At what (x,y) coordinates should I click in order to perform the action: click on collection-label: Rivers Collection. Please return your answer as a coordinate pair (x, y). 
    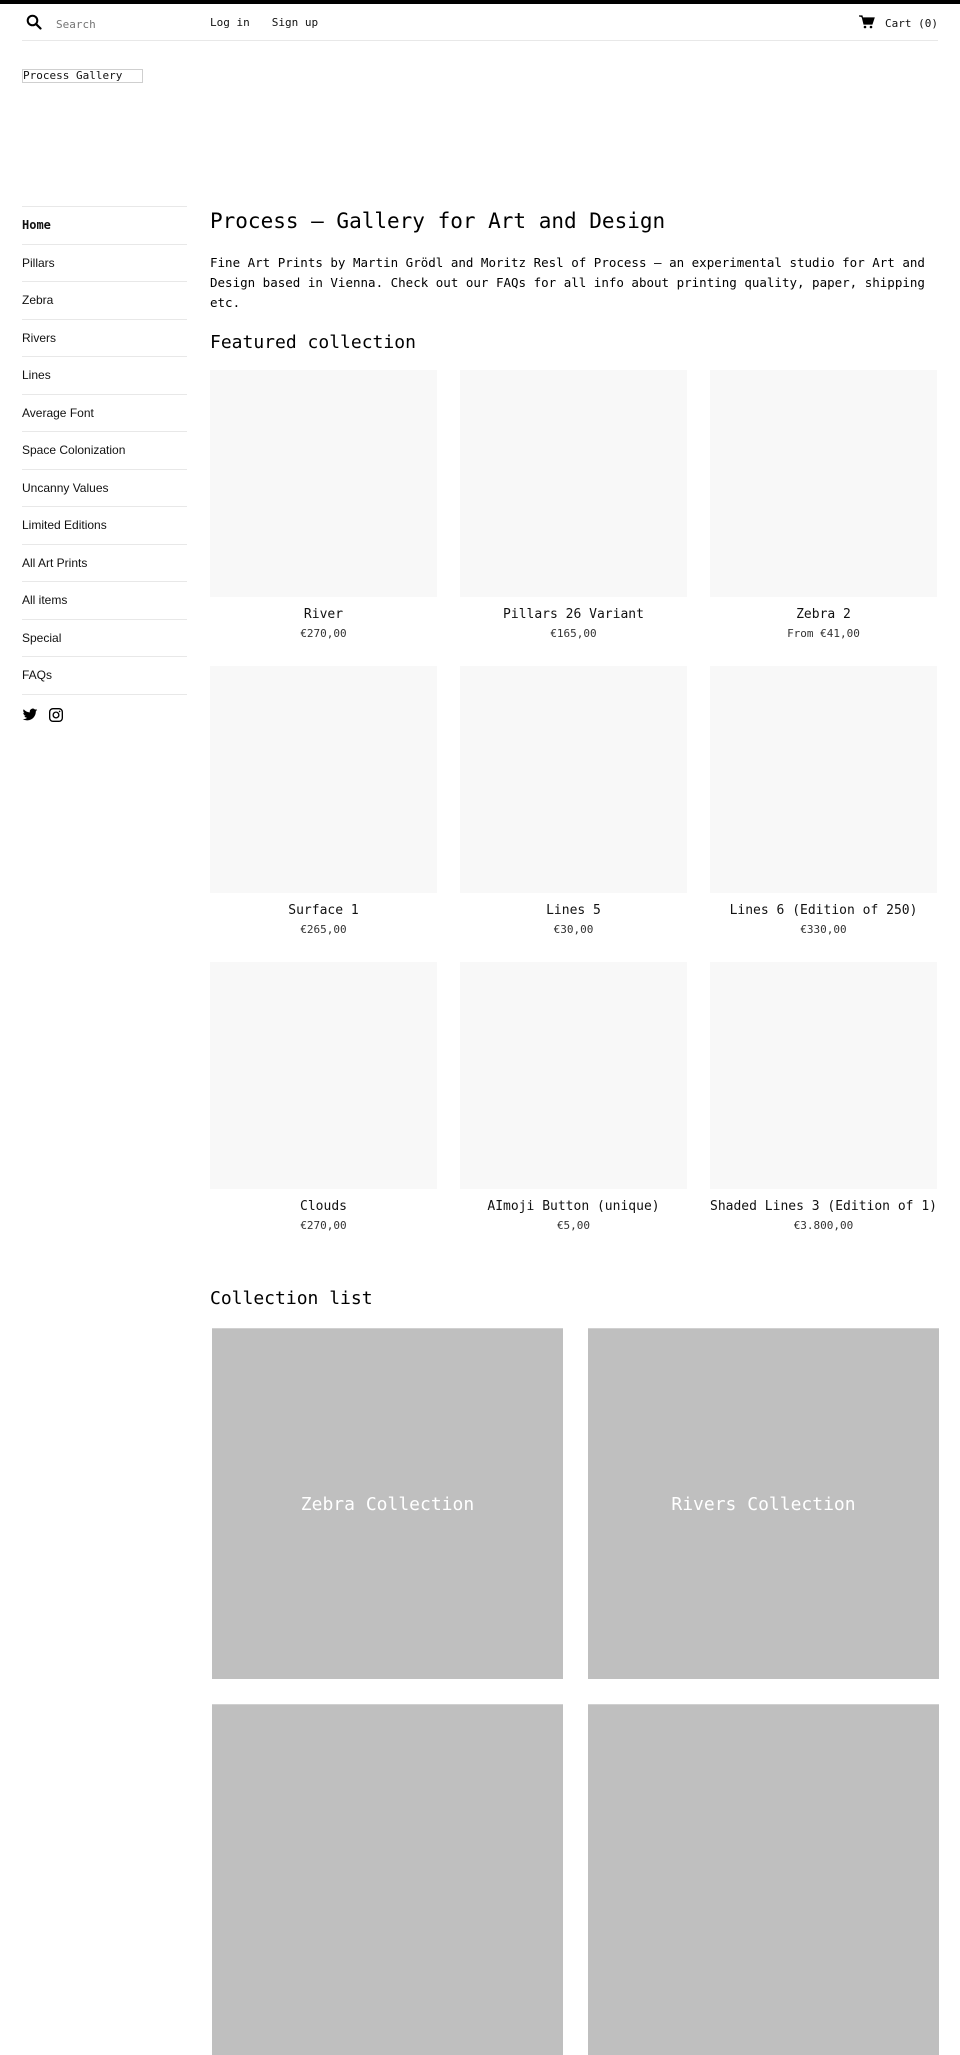
    Looking at the image, I should click on (763, 1504).